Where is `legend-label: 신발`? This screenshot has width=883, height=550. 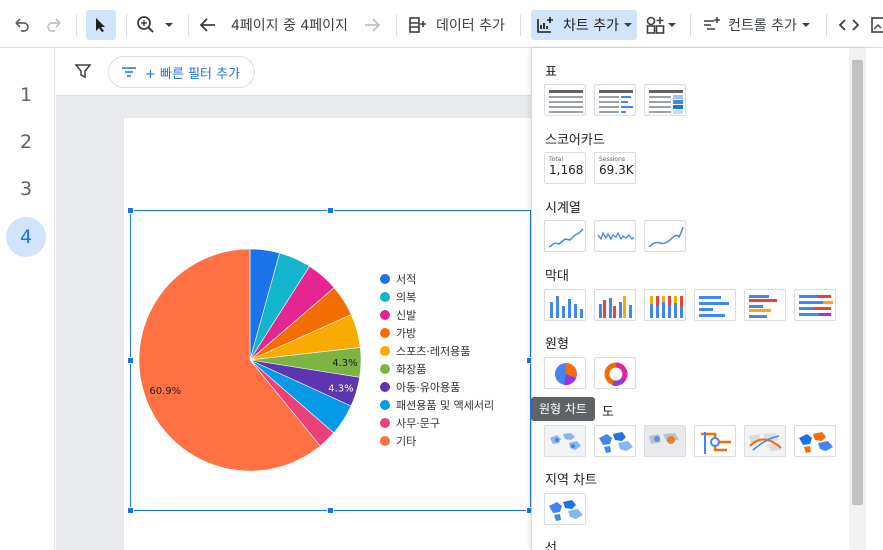
legend-label: 신발 is located at coordinates (406, 315).